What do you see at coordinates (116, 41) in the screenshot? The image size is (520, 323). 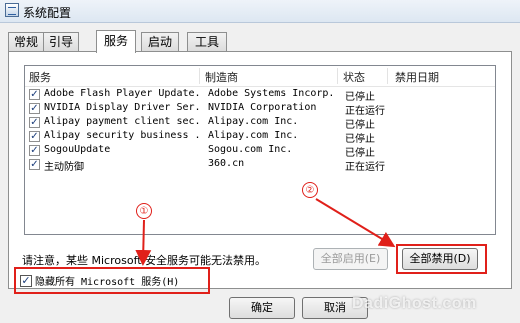 I see `tab-services: 服务` at bounding box center [116, 41].